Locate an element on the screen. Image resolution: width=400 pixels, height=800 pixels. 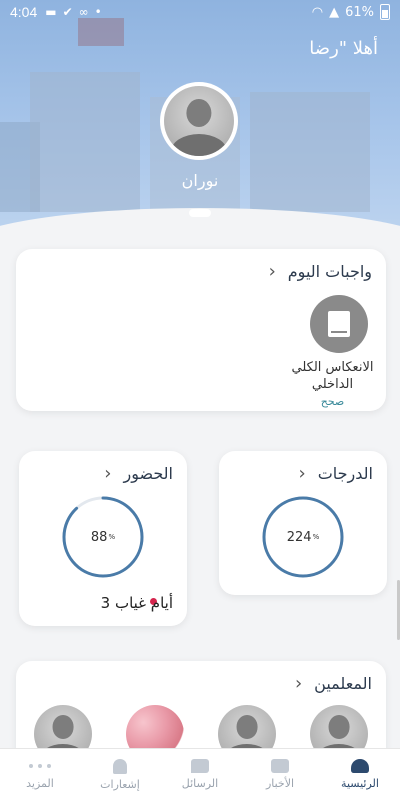
homework-status: صحح is located at coordinates (332, 401).